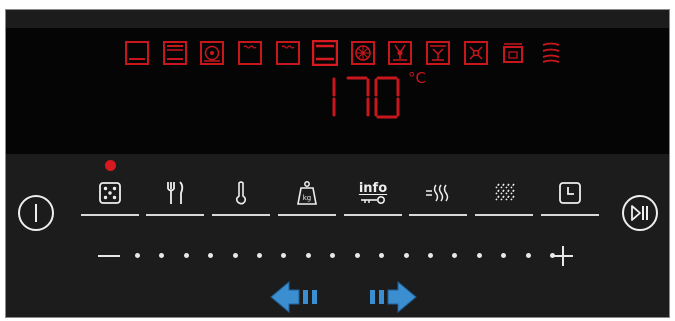 This screenshot has width=675, height=321. I want to click on low-grill-icon, so click(250, 53).